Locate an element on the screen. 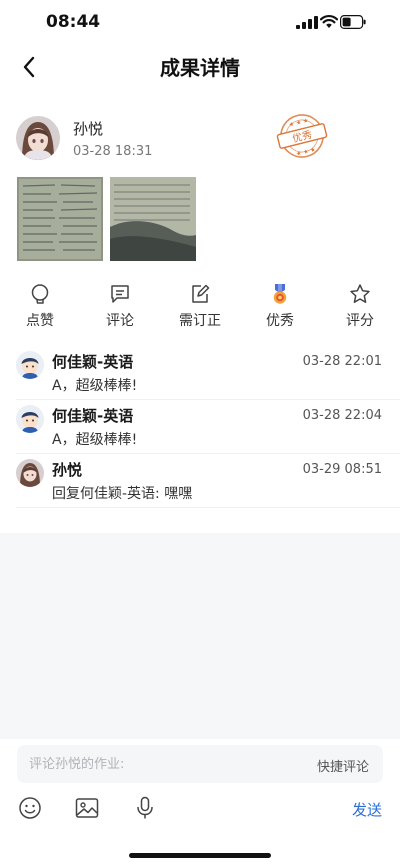 Image resolution: width=400 pixels, height=866 pixels. excellent-stamp-icon: 优秀 ★ ★ ★ ★ ★ ★ is located at coordinates (302, 136).